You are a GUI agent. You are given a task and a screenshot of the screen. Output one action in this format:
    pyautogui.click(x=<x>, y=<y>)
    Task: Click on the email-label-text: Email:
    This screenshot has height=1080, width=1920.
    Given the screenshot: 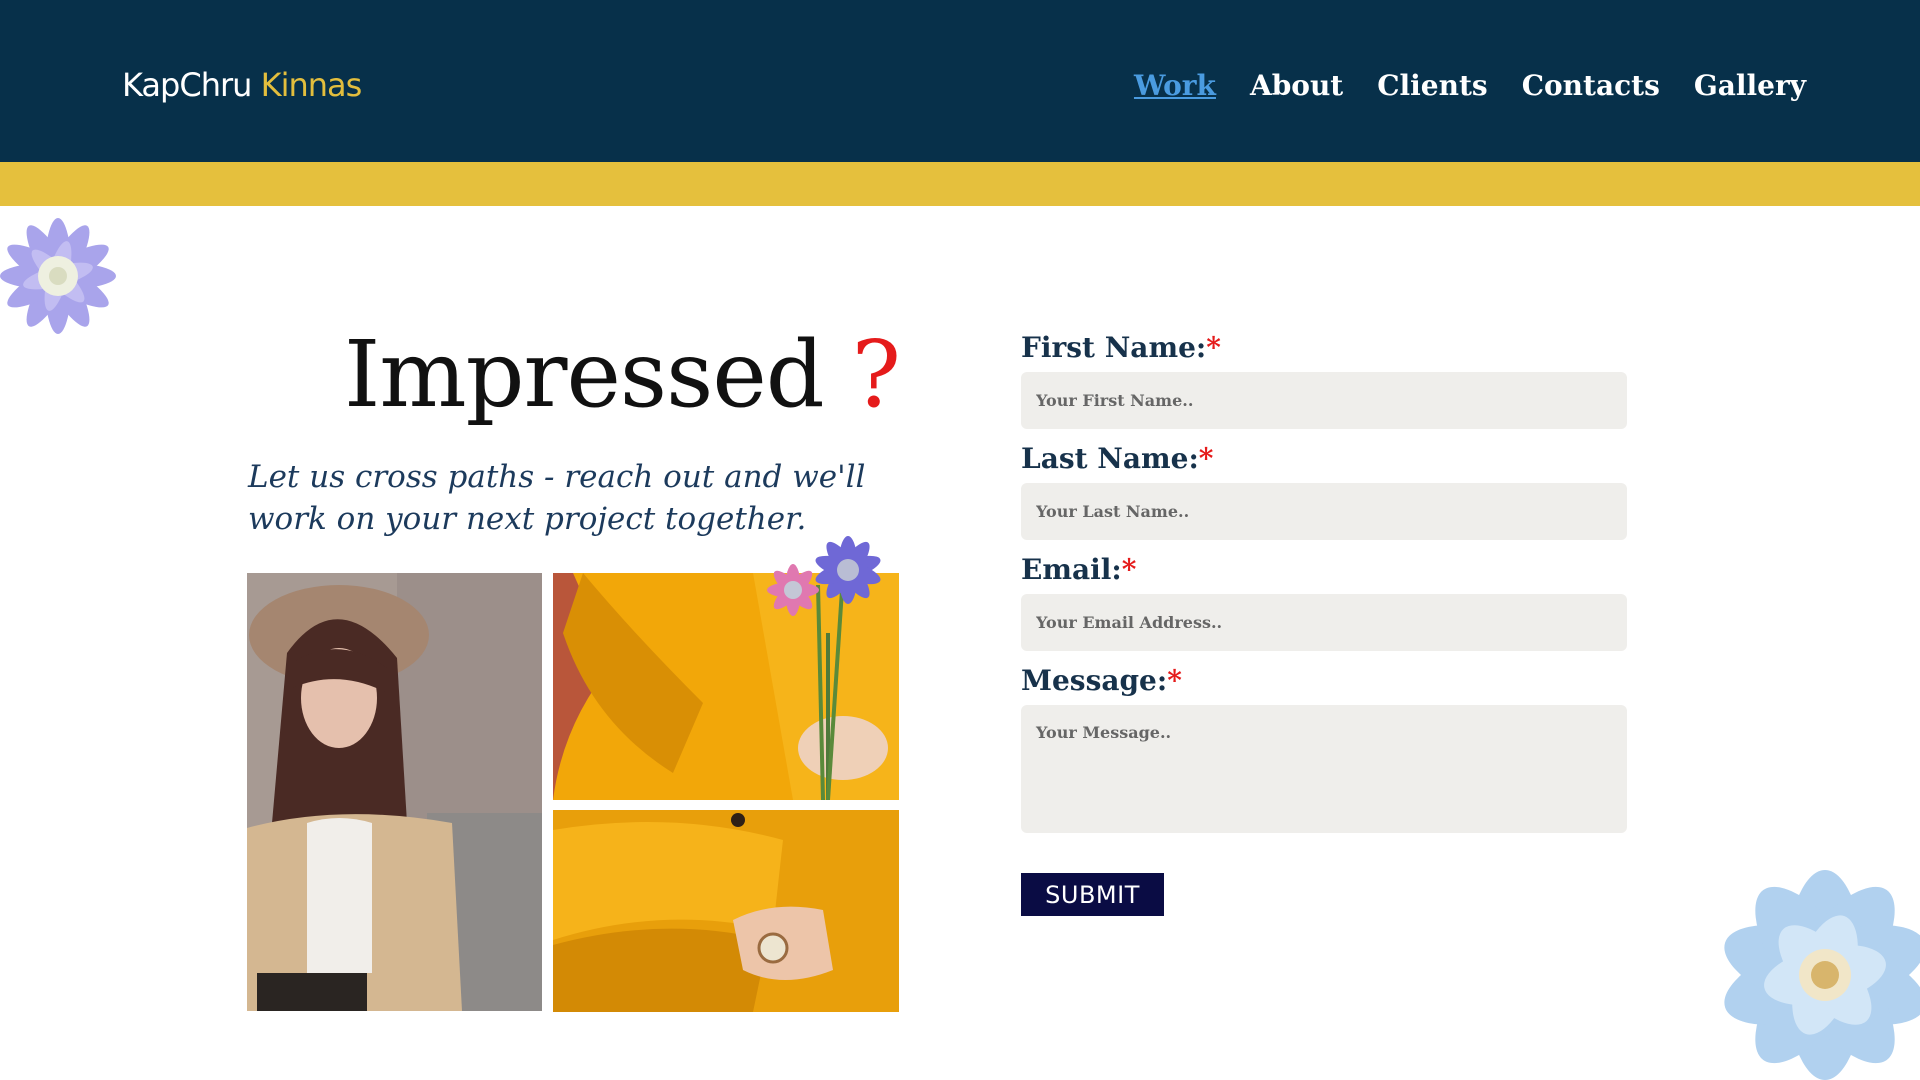 What is the action you would take?
    pyautogui.click(x=1071, y=569)
    